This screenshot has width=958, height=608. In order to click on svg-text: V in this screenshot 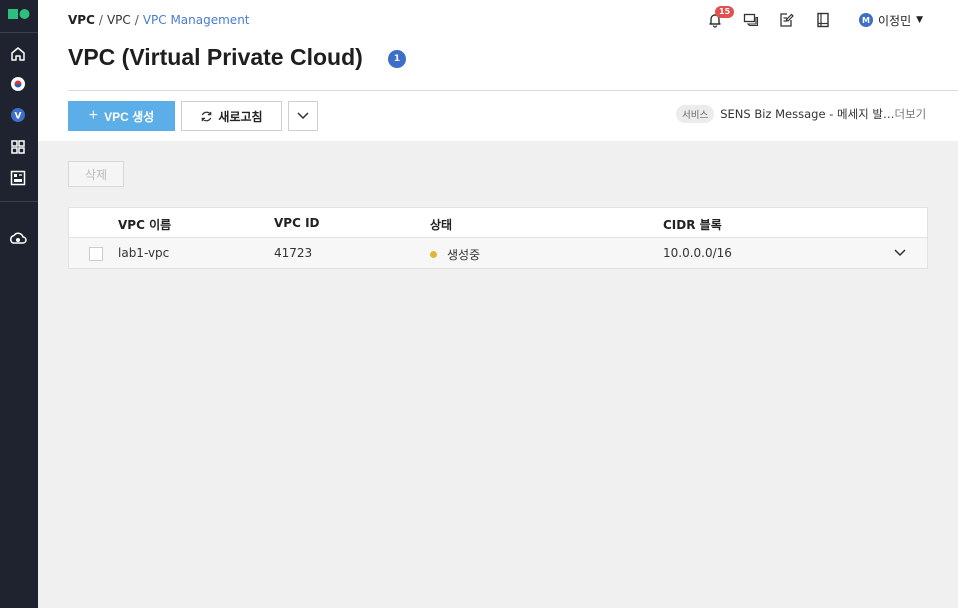, I will do `click(18, 117)`.